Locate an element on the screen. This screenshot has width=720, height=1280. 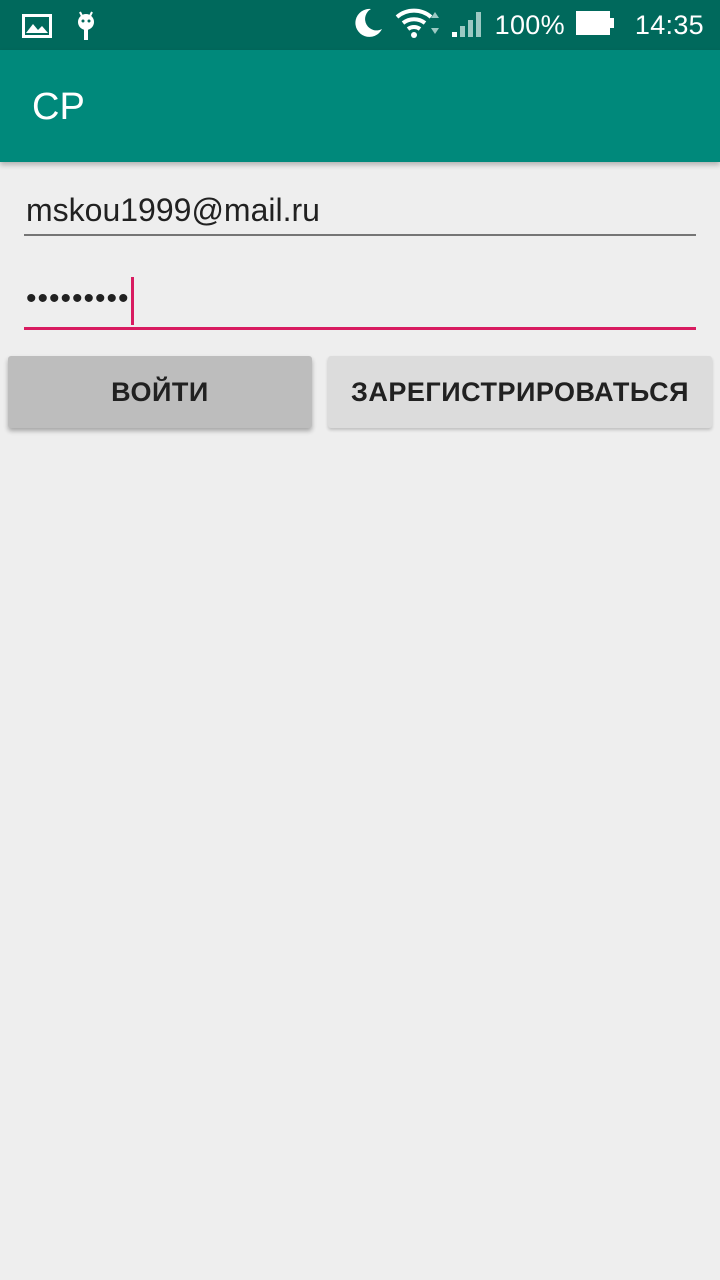
clock: 14:35 is located at coordinates (669, 24).